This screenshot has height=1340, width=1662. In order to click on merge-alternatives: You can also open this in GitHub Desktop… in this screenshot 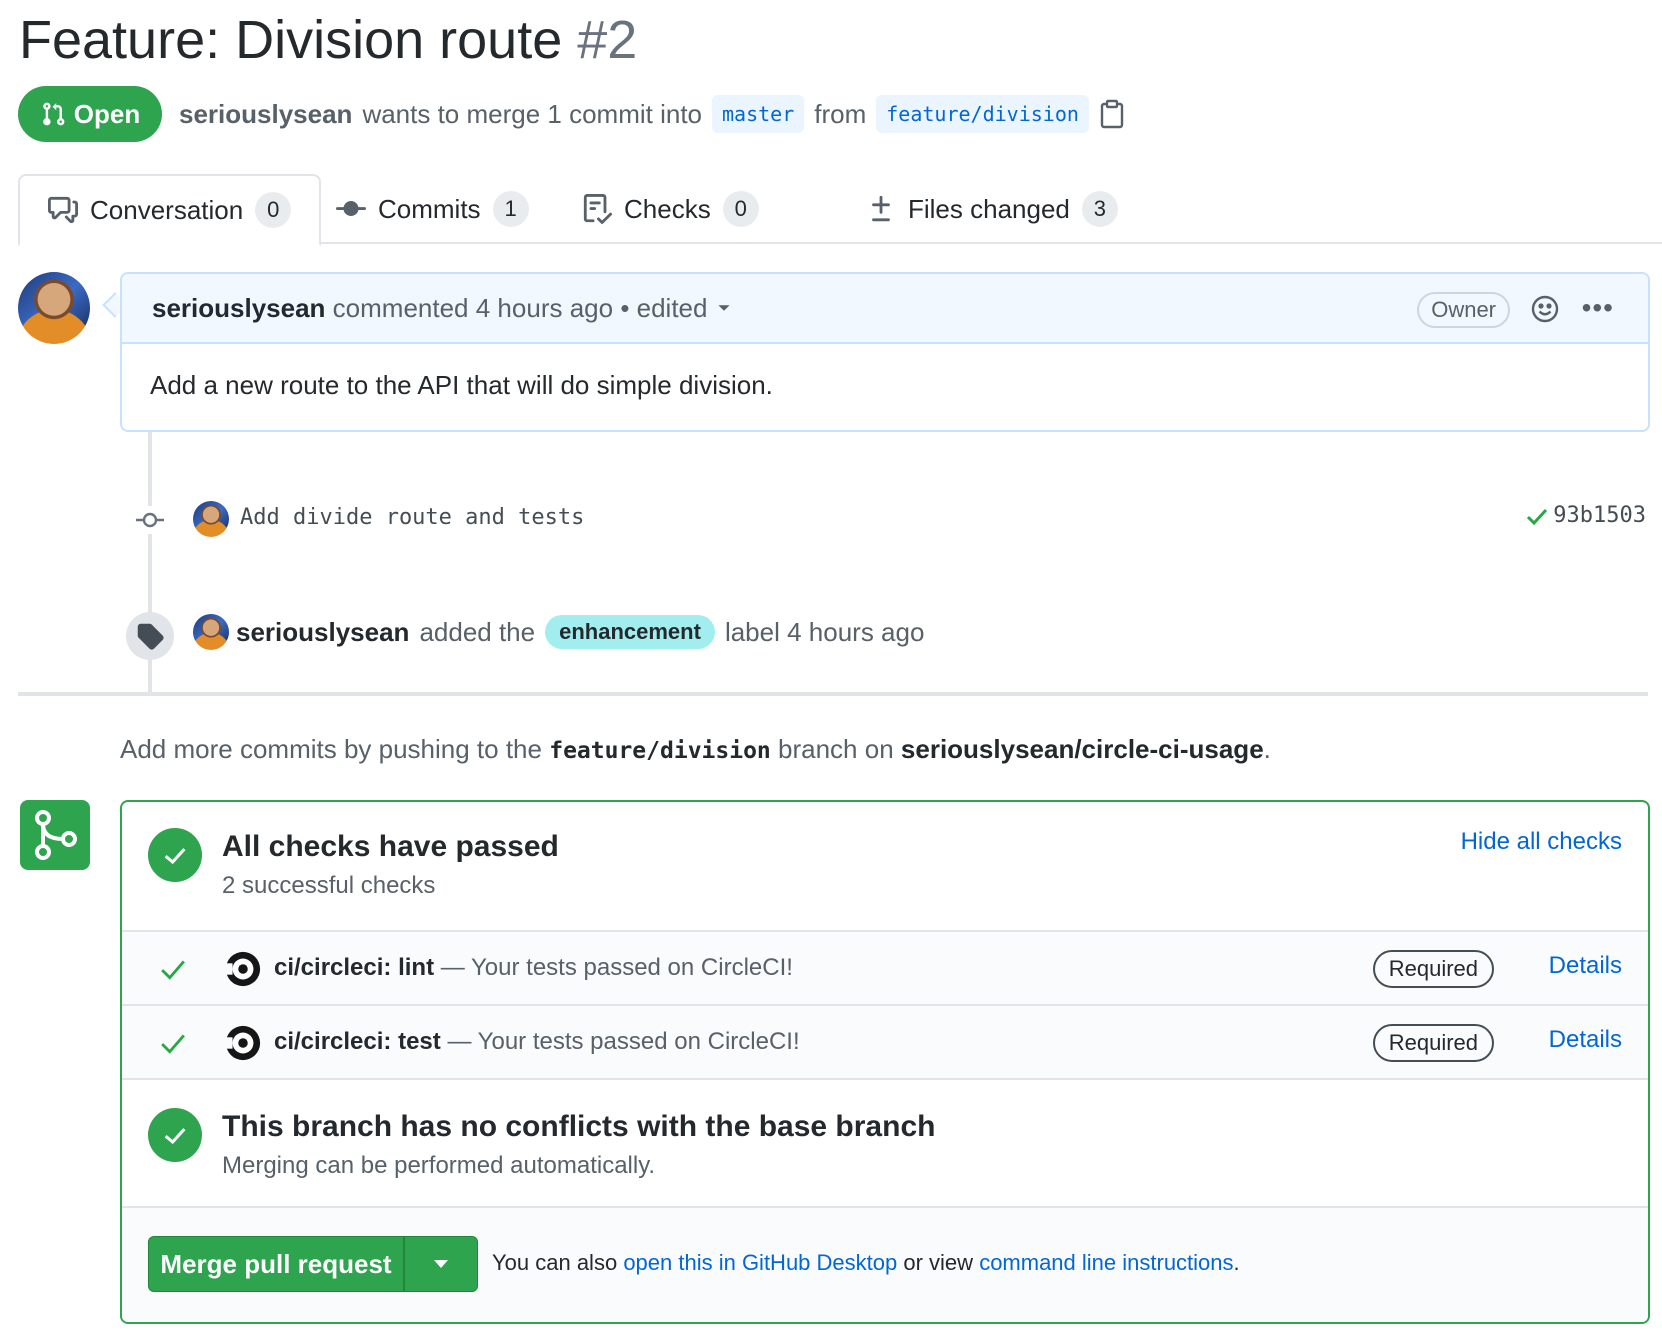, I will do `click(866, 1263)`.